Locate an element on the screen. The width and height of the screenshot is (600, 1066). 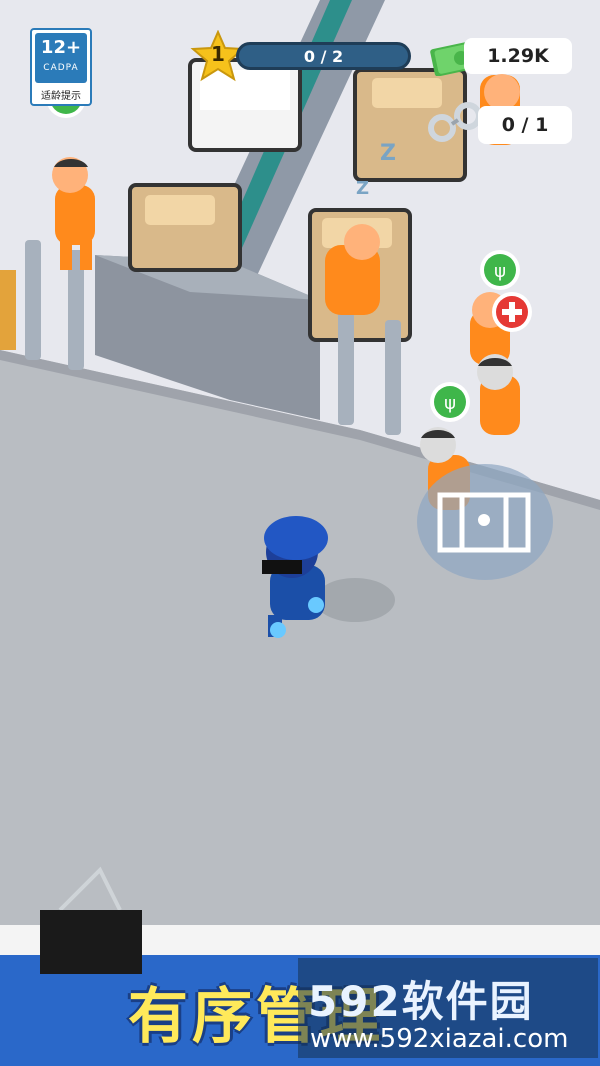
level-progress: 1 0 / 2 is located at coordinates (302, 56).